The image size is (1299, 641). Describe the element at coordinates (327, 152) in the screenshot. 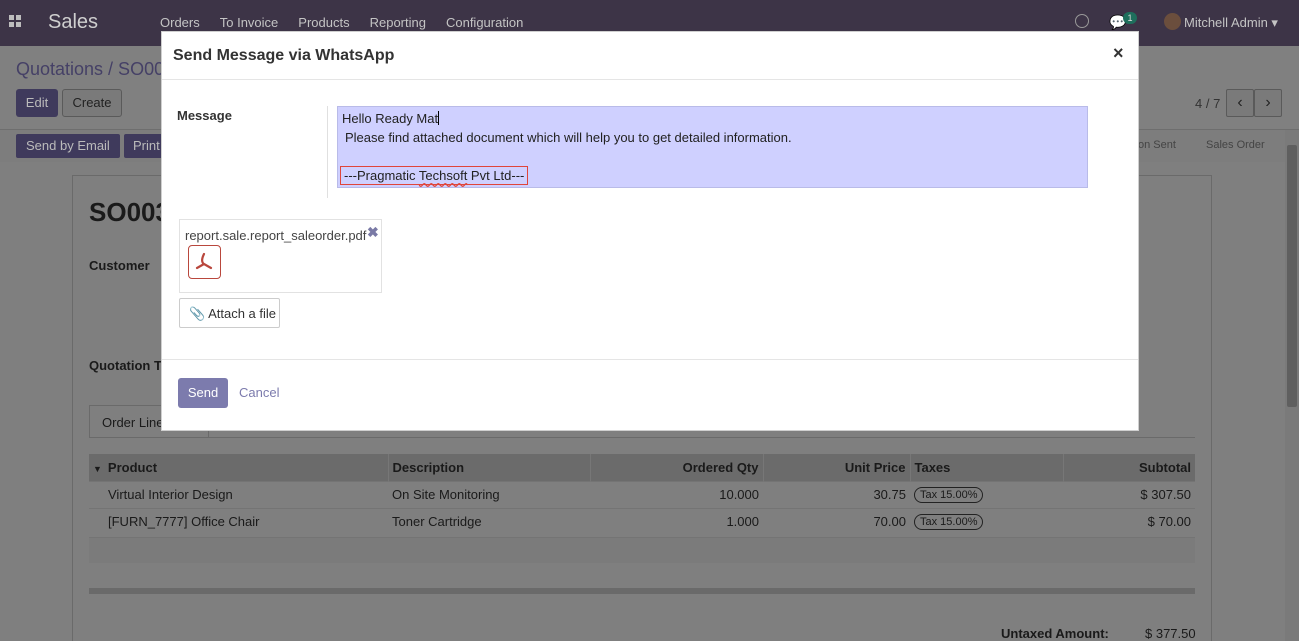

I see `field-divider` at that location.